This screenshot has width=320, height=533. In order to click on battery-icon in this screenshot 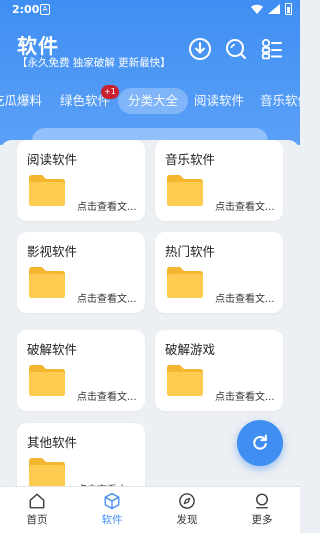, I will do `click(288, 9)`.